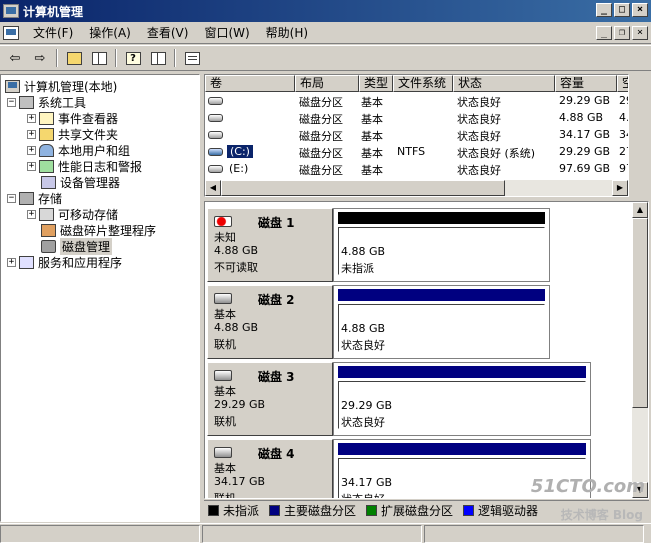 This screenshot has width=651, height=543. What do you see at coordinates (441, 245) in the screenshot?
I see `partition-block: 4.88 GB 未指派` at bounding box center [441, 245].